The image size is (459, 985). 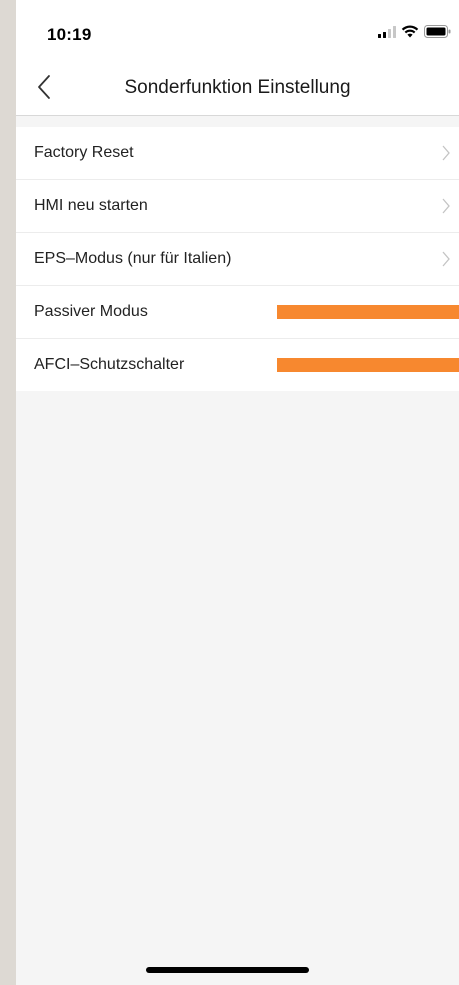 I want to click on list-item-label: HMI neu starten, so click(x=91, y=205).